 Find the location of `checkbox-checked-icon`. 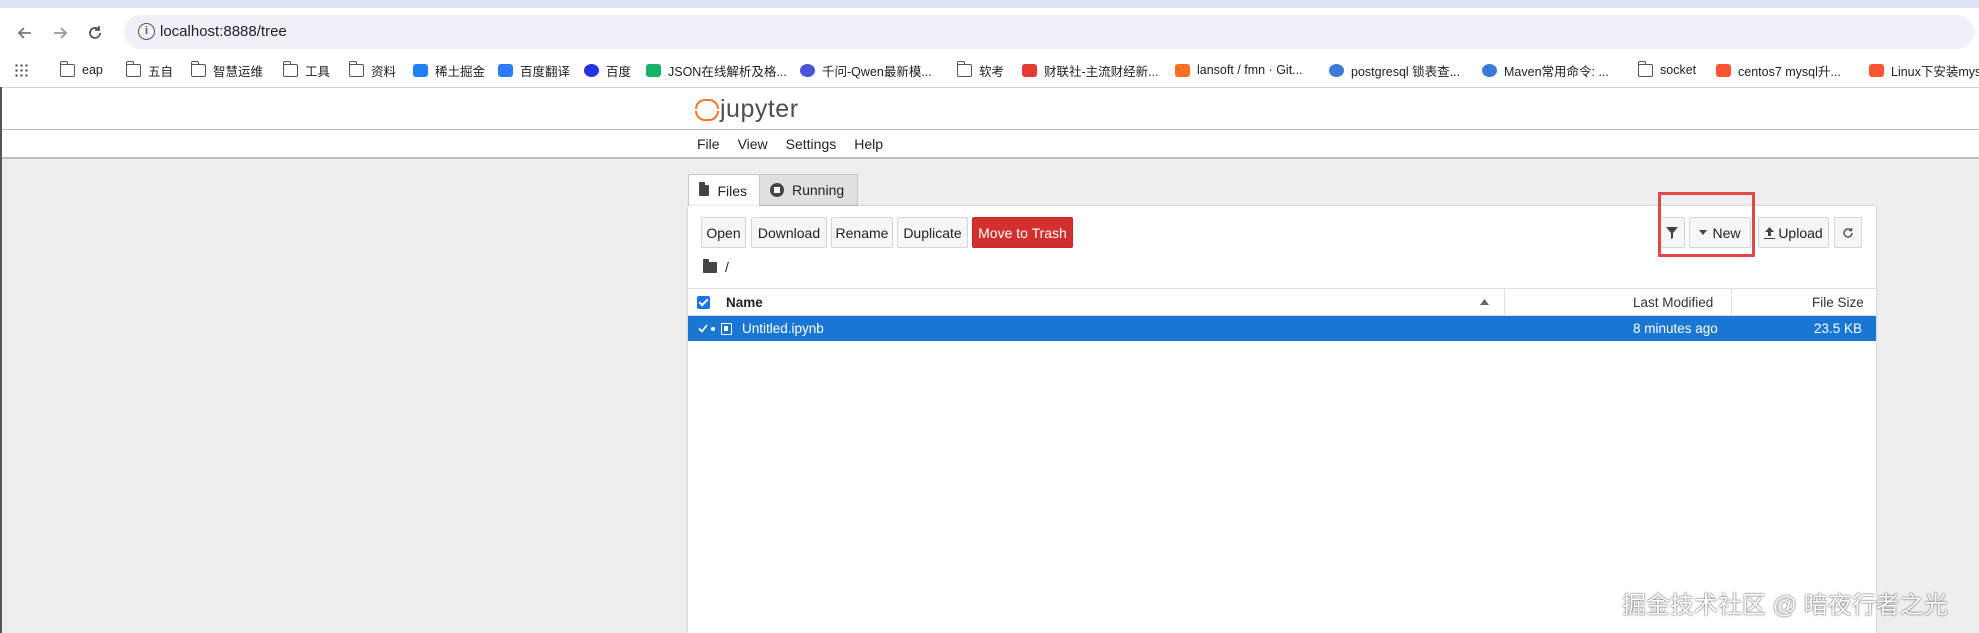

checkbox-checked-icon is located at coordinates (703, 302).